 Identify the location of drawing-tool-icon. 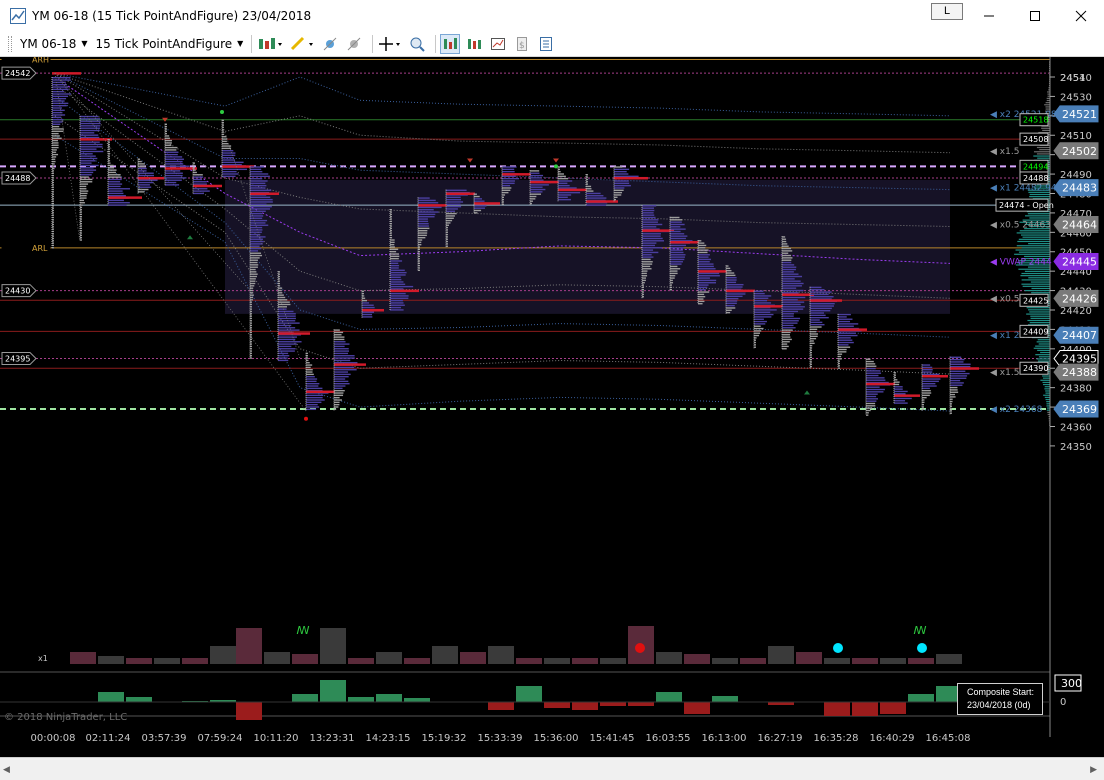
(302, 44).